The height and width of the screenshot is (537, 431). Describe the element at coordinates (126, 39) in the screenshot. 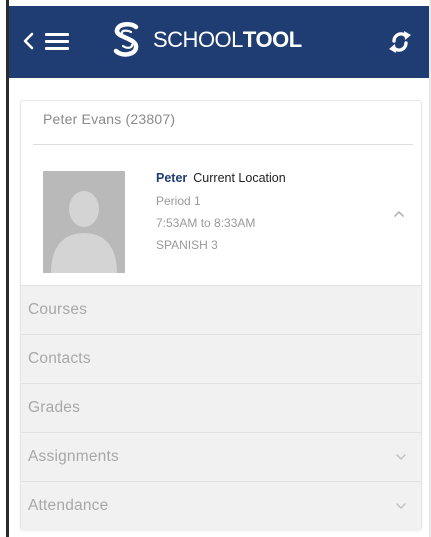

I see `schooltool-s-logo` at that location.